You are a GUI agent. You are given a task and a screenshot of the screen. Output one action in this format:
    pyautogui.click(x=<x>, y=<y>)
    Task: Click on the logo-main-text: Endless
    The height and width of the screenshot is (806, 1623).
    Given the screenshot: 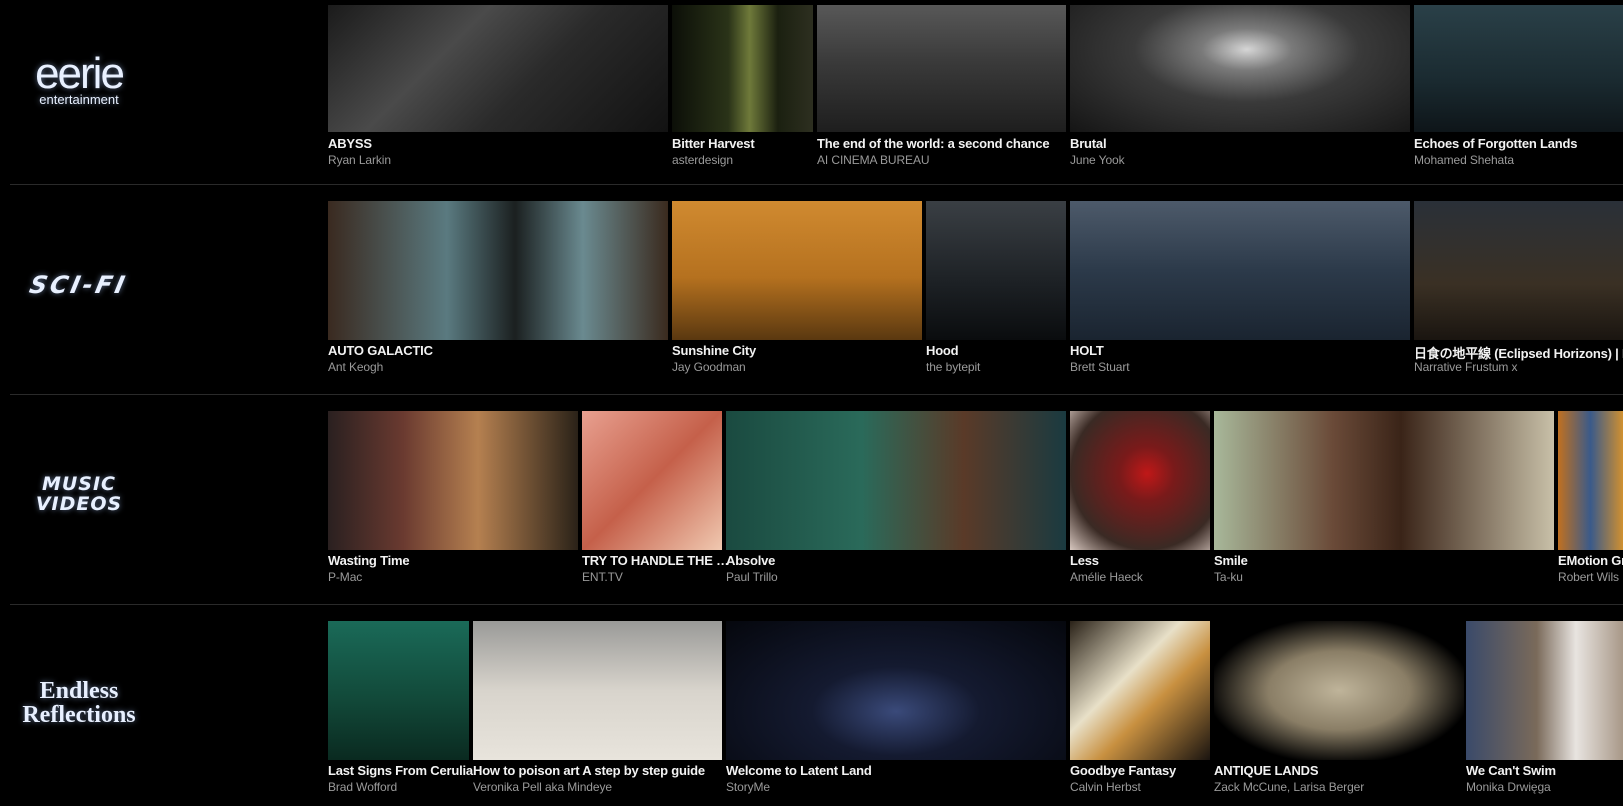 What is the action you would take?
    pyautogui.click(x=79, y=691)
    